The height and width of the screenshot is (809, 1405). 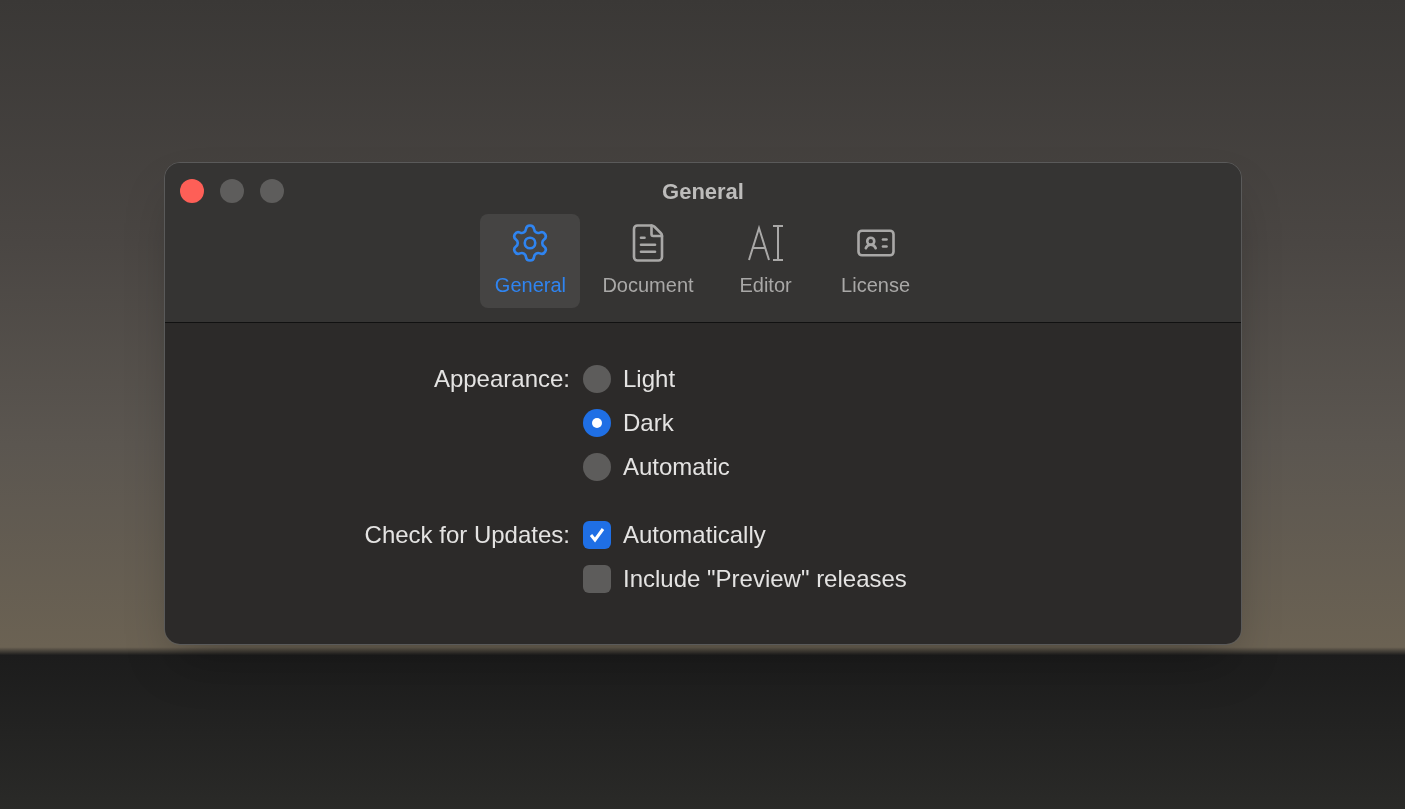 I want to click on checkmark-icon, so click(x=597, y=535).